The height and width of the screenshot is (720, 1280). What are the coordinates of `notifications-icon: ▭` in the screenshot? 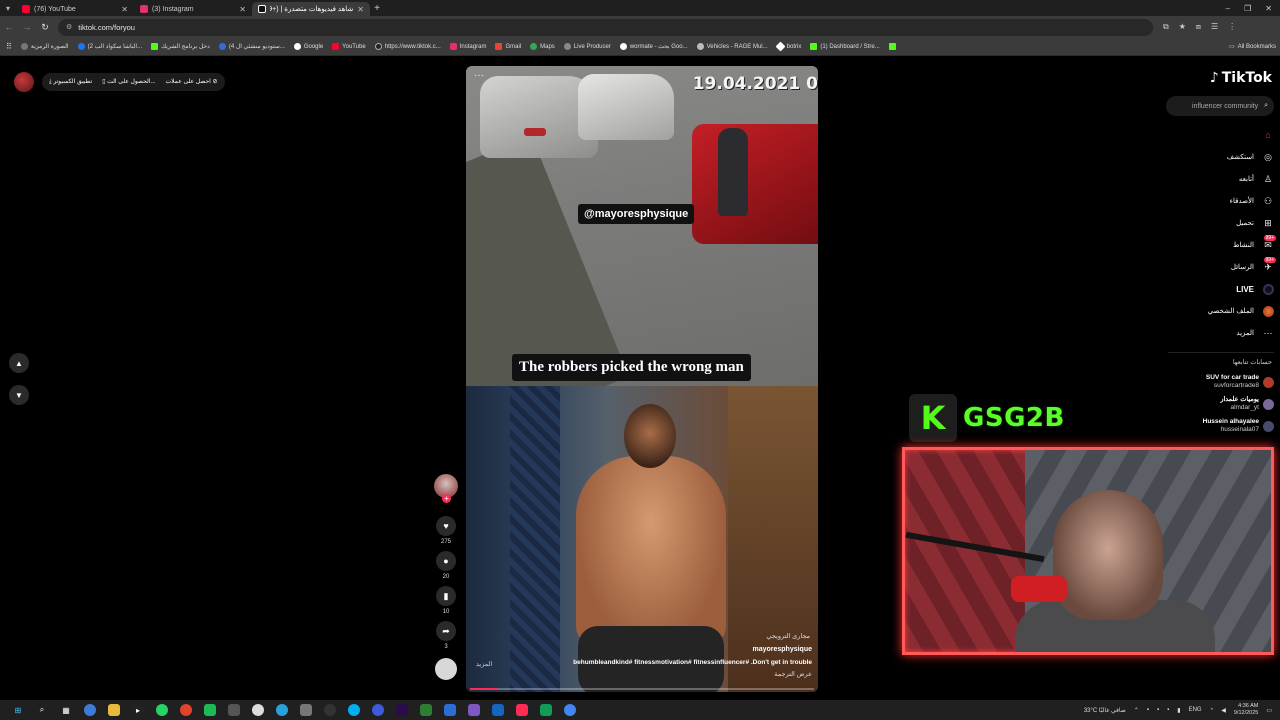 It's located at (1269, 710).